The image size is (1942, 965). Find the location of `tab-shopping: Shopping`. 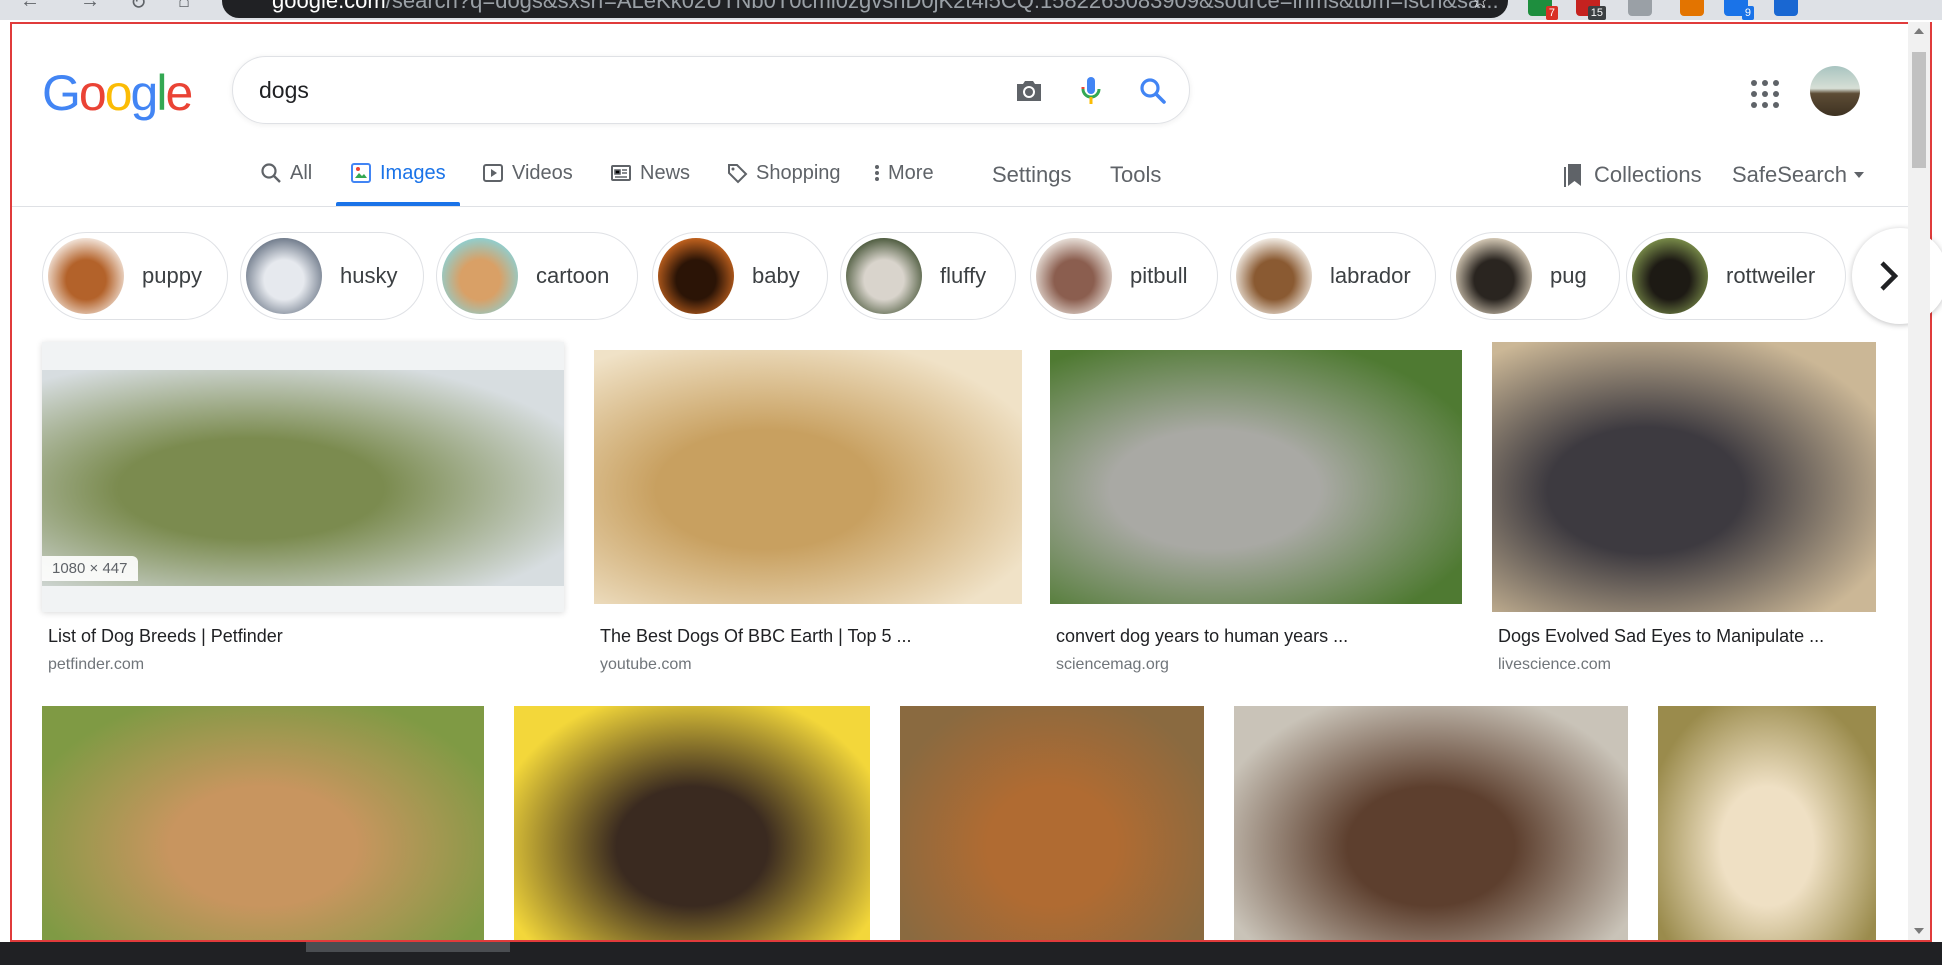

tab-shopping: Shopping is located at coordinates (783, 182).